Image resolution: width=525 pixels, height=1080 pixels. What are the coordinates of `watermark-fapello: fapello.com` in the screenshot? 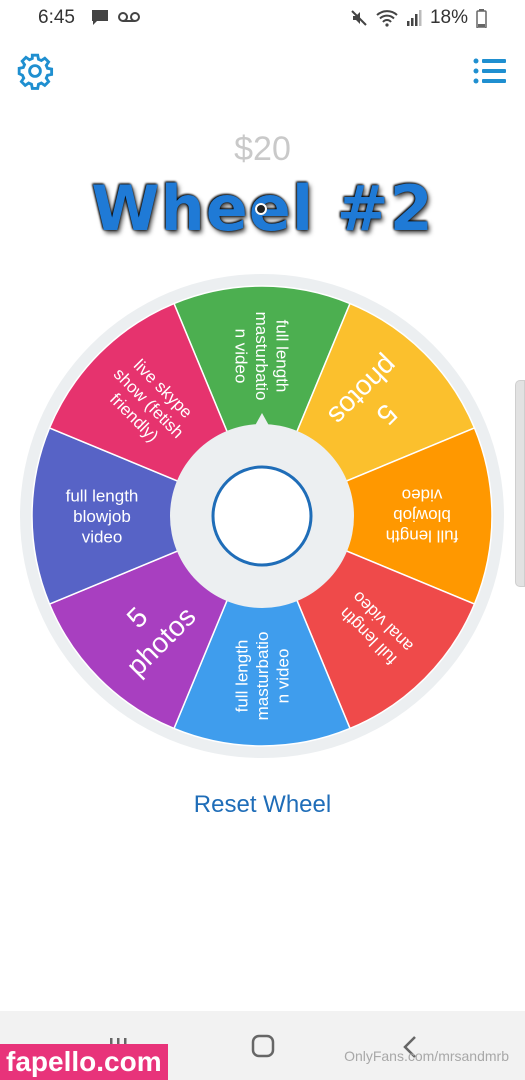 It's located at (84, 1062).